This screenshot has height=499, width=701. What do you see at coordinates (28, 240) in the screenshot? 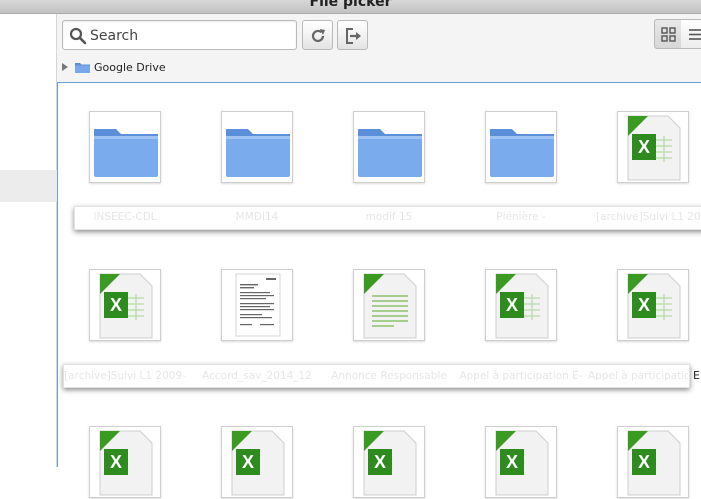
I see `repository-sidebar` at bounding box center [28, 240].